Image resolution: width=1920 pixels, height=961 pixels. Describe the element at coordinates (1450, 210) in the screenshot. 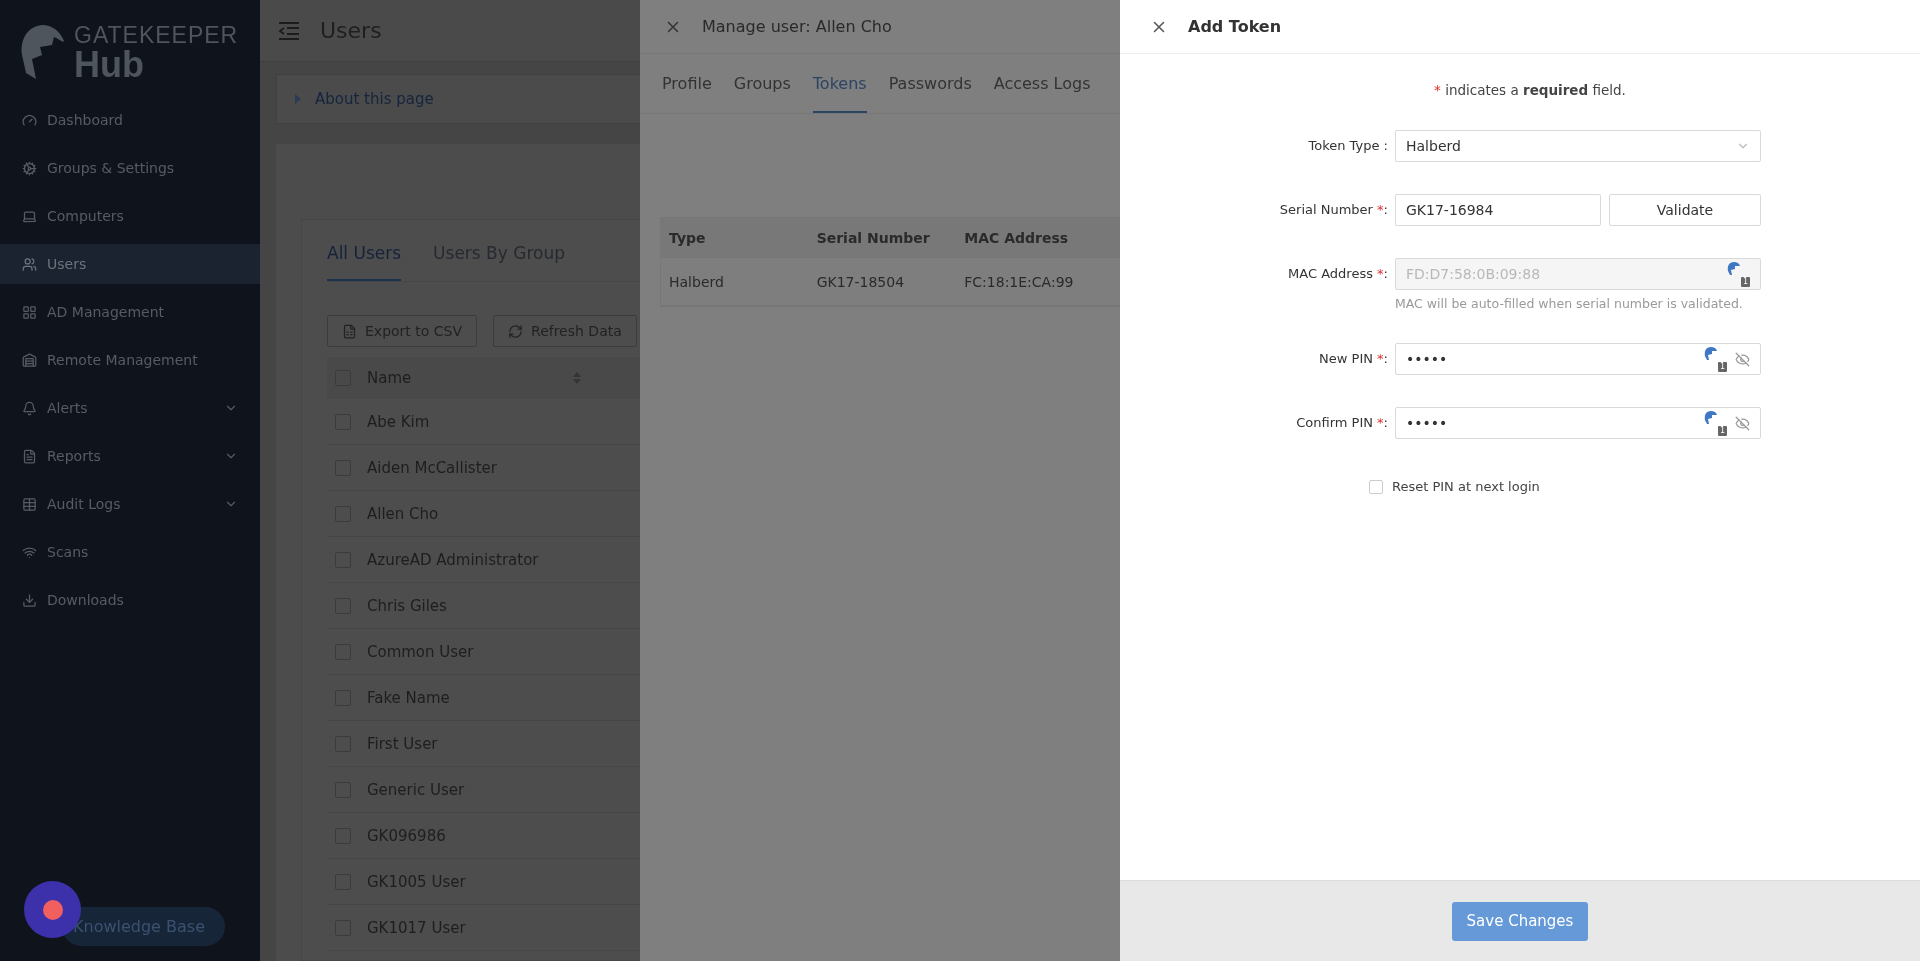

I see `field-value: GK17-16984` at that location.